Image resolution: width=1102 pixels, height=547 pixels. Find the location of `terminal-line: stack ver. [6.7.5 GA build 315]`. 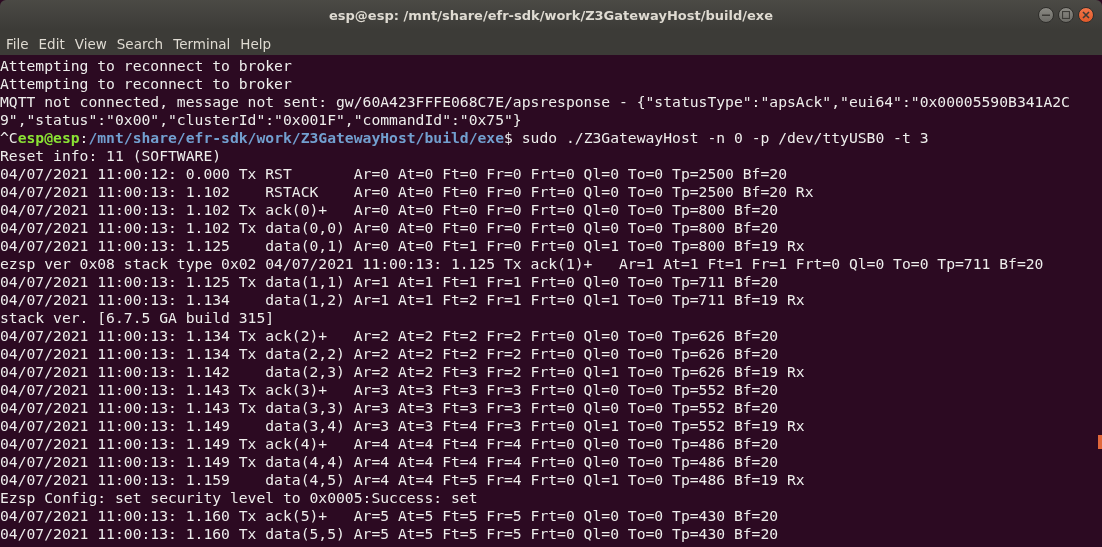

terminal-line: stack ver. [6.7.5 GA build 315] is located at coordinates (137, 317).